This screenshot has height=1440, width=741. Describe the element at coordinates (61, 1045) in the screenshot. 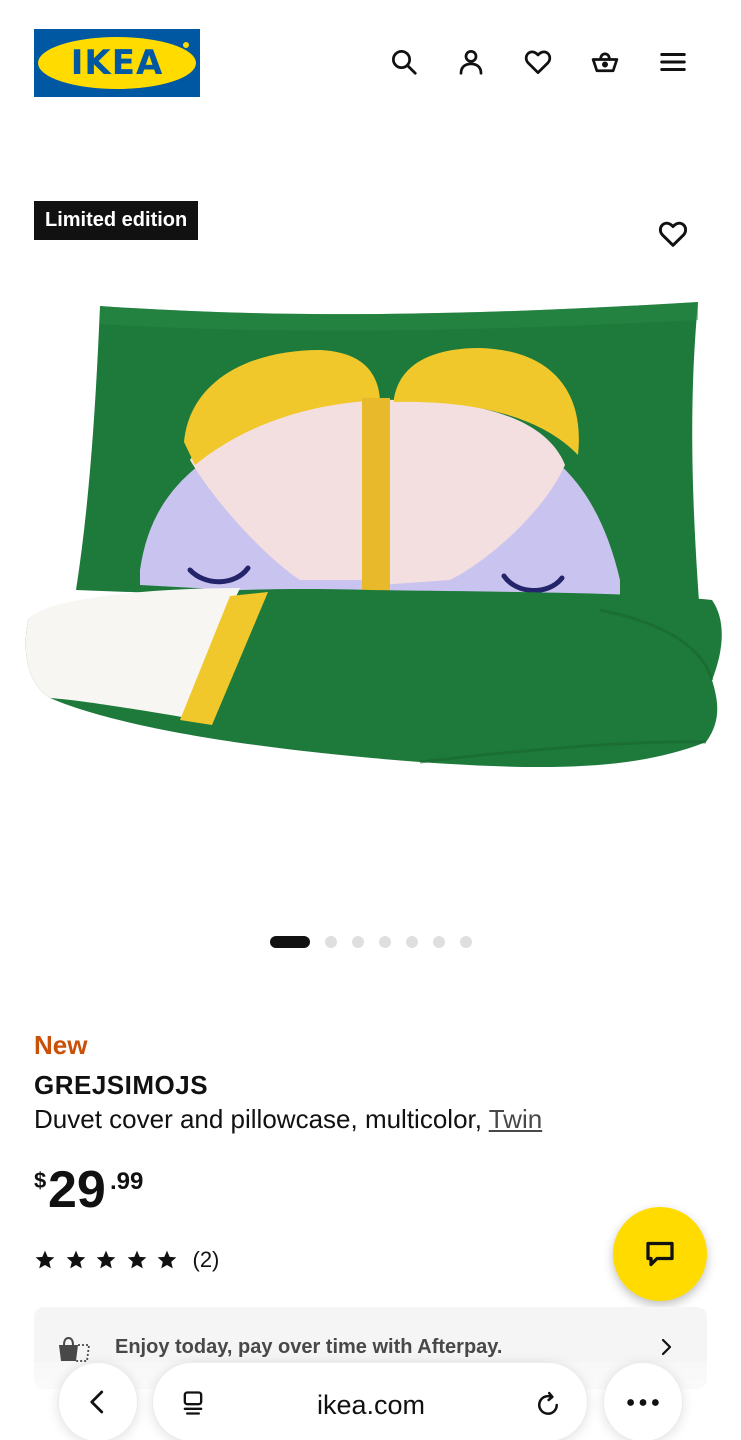

I see `new-label: New` at that location.